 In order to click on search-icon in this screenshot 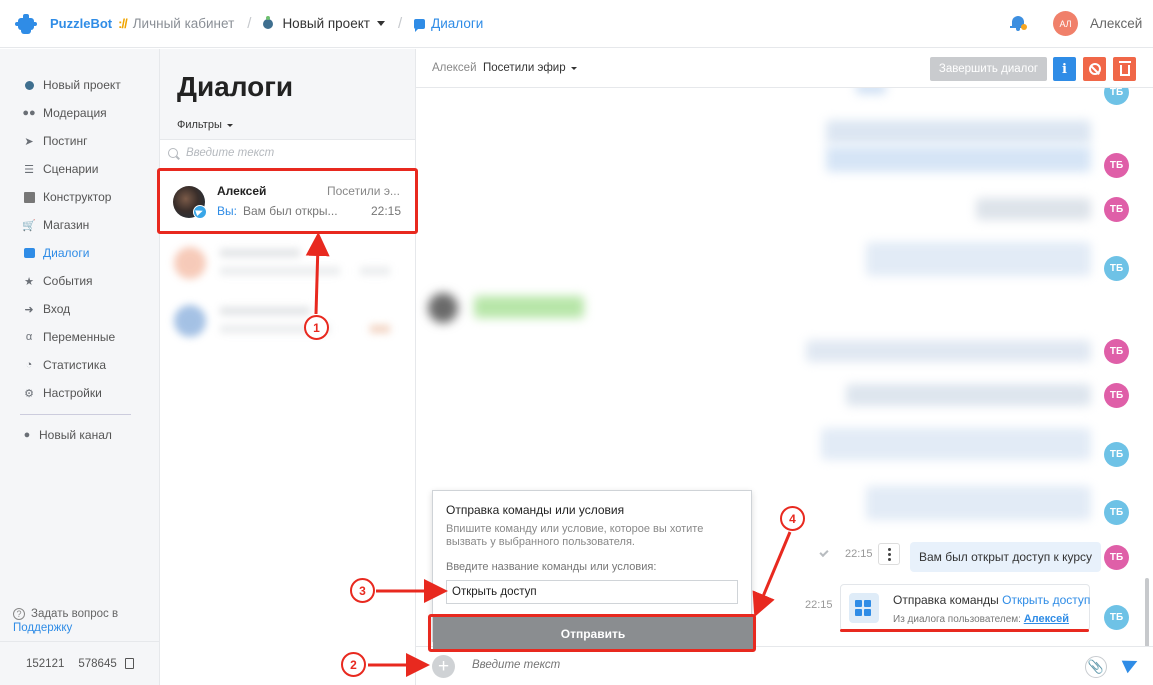, I will do `click(173, 153)`.